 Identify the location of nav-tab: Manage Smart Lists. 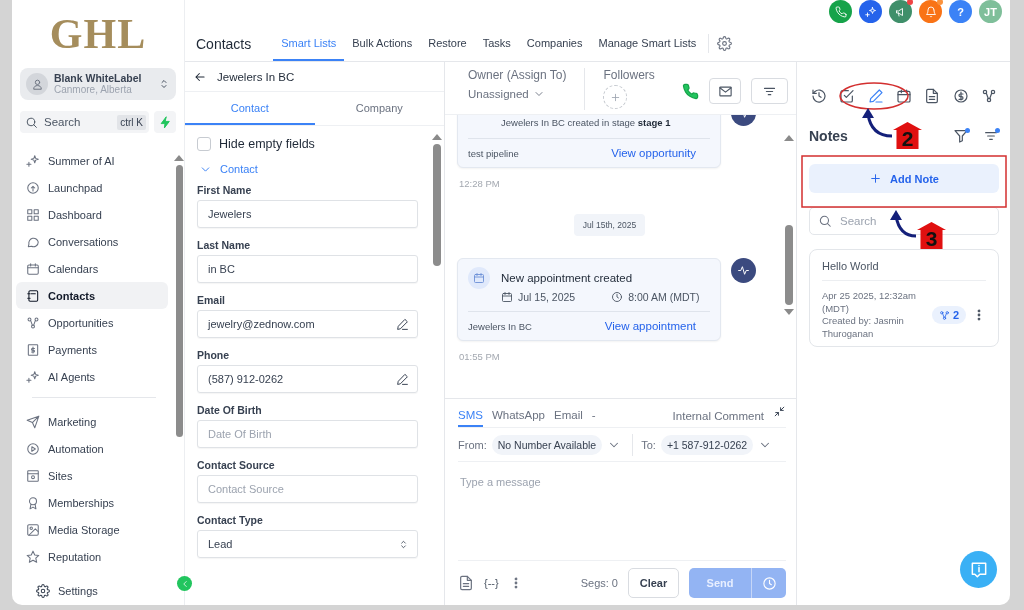
(647, 43).